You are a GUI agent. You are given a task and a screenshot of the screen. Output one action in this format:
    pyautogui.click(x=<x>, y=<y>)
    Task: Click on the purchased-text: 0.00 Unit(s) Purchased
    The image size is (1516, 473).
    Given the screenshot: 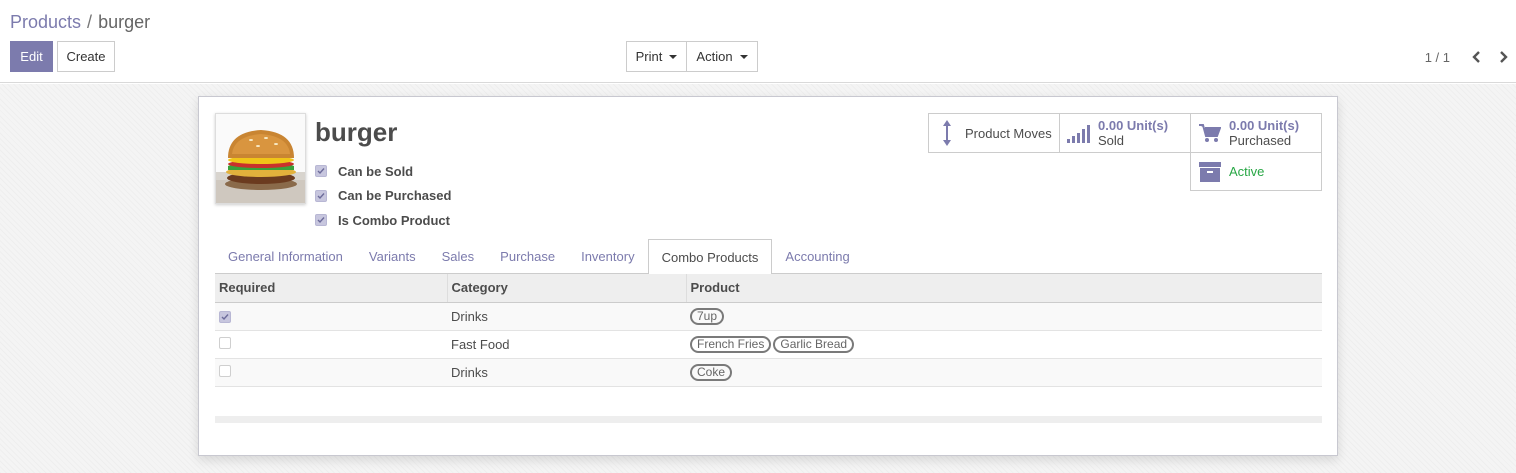 What is the action you would take?
    pyautogui.click(x=1264, y=133)
    